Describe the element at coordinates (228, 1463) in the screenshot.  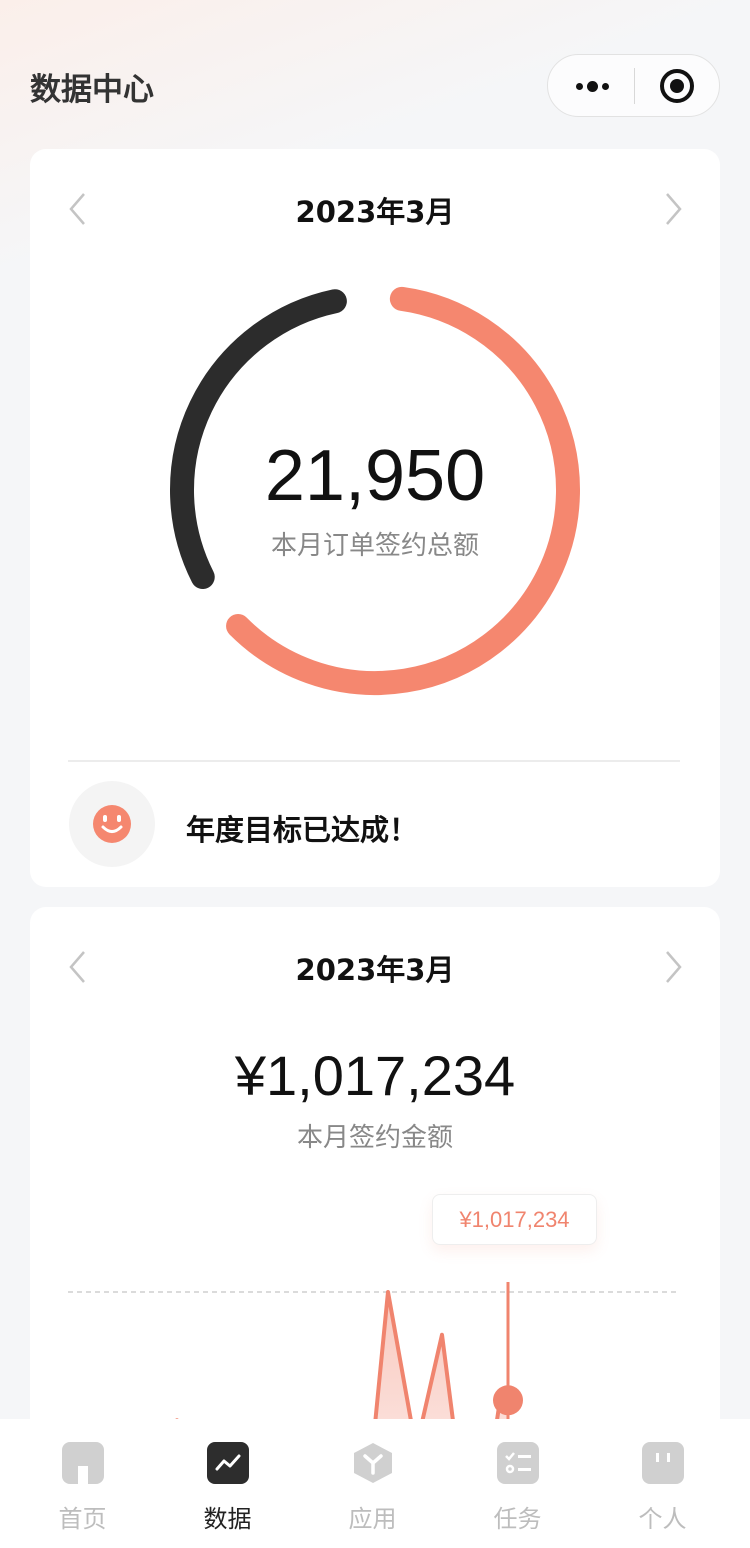
I see `chart-icon` at that location.